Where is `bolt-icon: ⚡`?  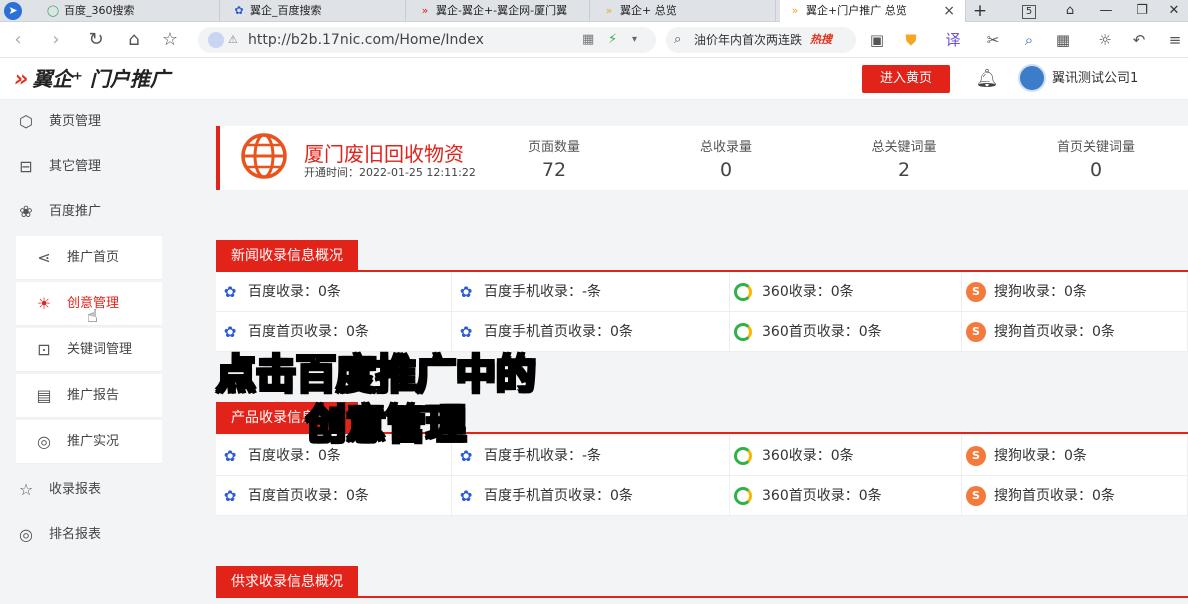 bolt-icon: ⚡ is located at coordinates (612, 40).